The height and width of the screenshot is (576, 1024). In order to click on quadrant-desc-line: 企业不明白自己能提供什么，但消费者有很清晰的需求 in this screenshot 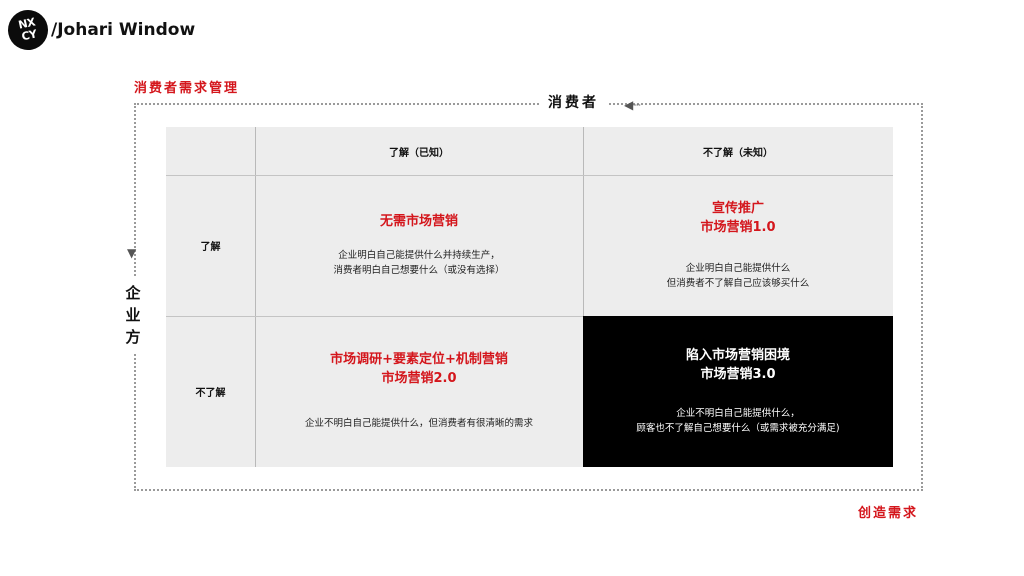, I will do `click(418, 423)`.